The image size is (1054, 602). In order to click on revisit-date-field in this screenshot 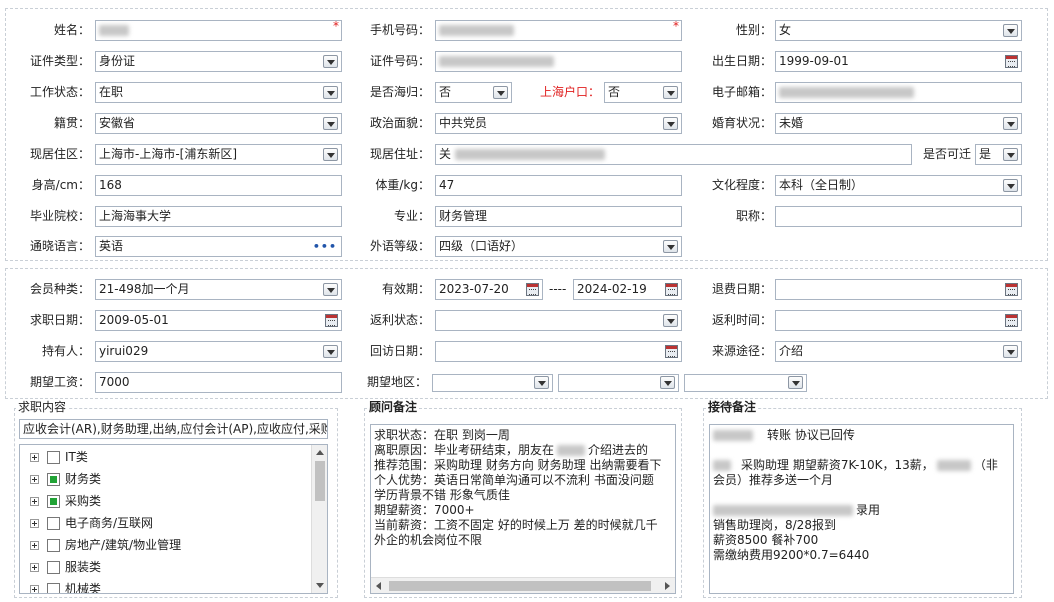, I will do `click(558, 351)`.